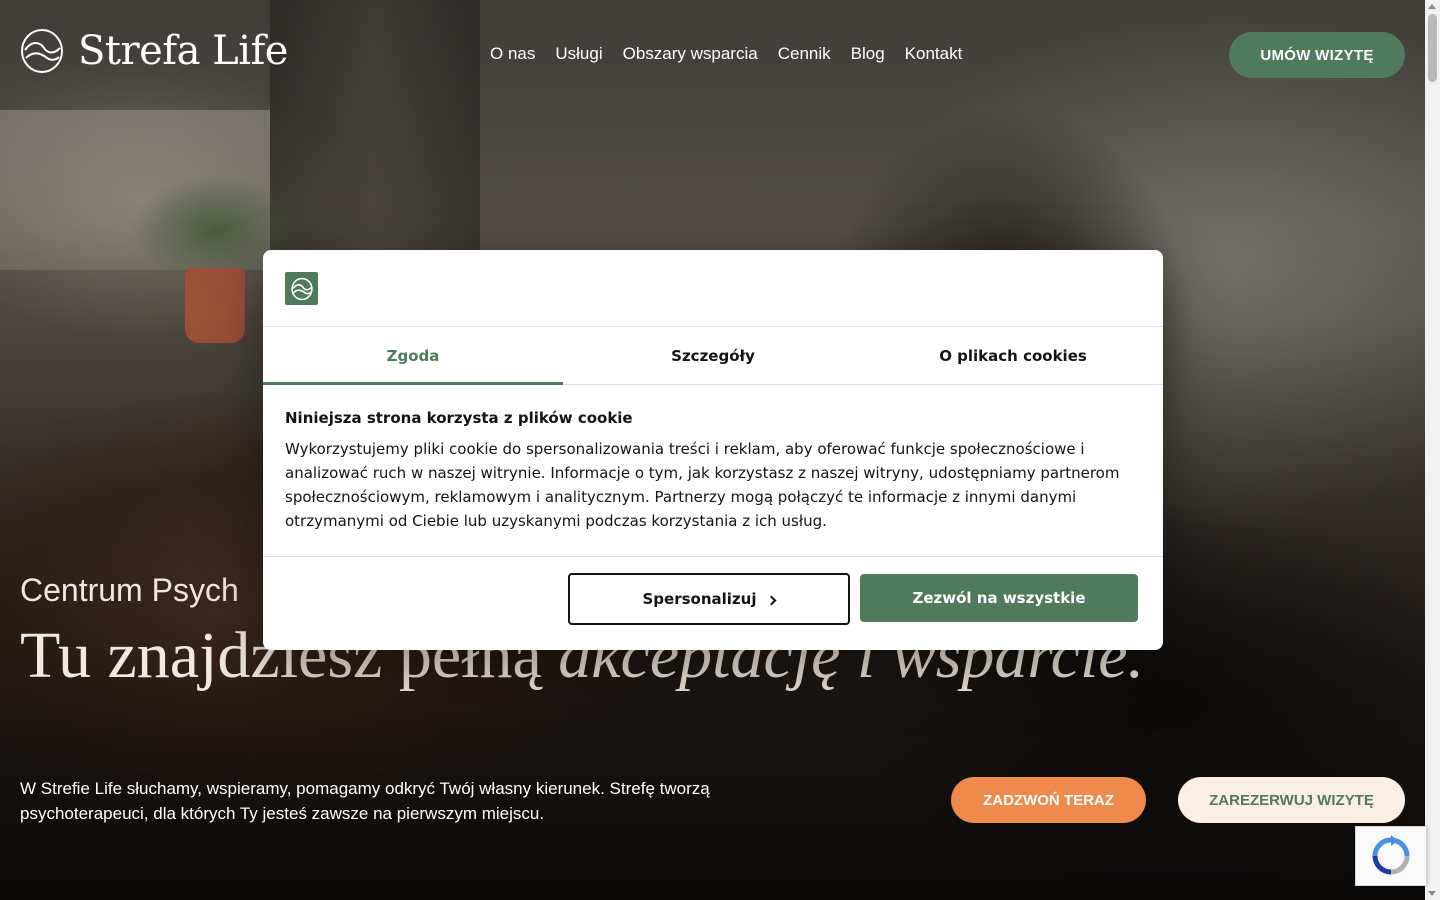 The image size is (1440, 900). Describe the element at coordinates (1432, 893) in the screenshot. I see `scroll-down-arrow-icon` at that location.